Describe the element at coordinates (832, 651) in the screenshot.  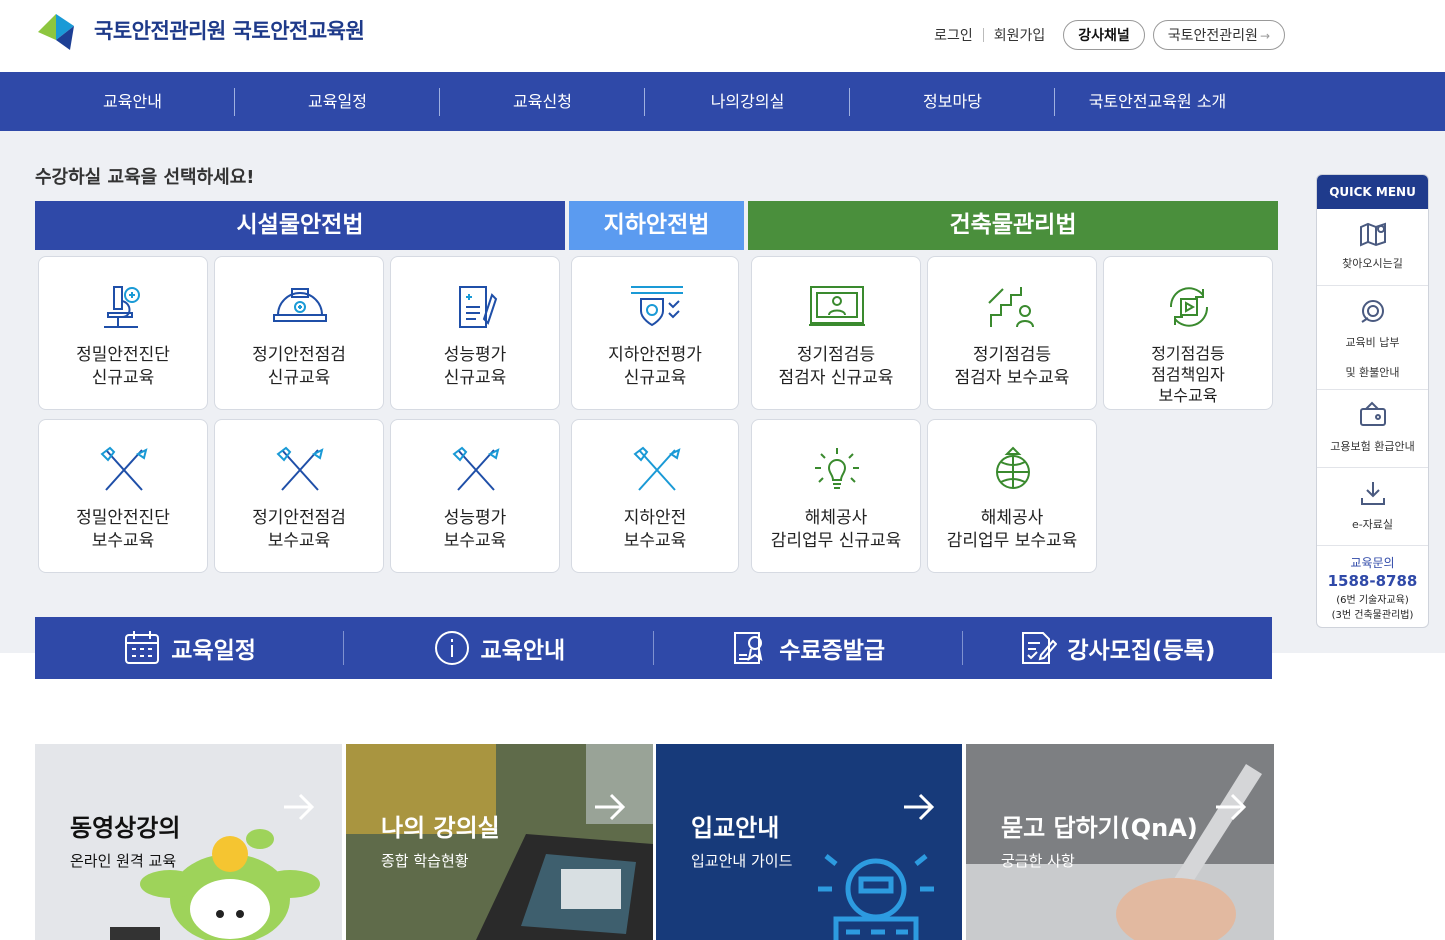
I see `shortcut-label: 수료증발급` at that location.